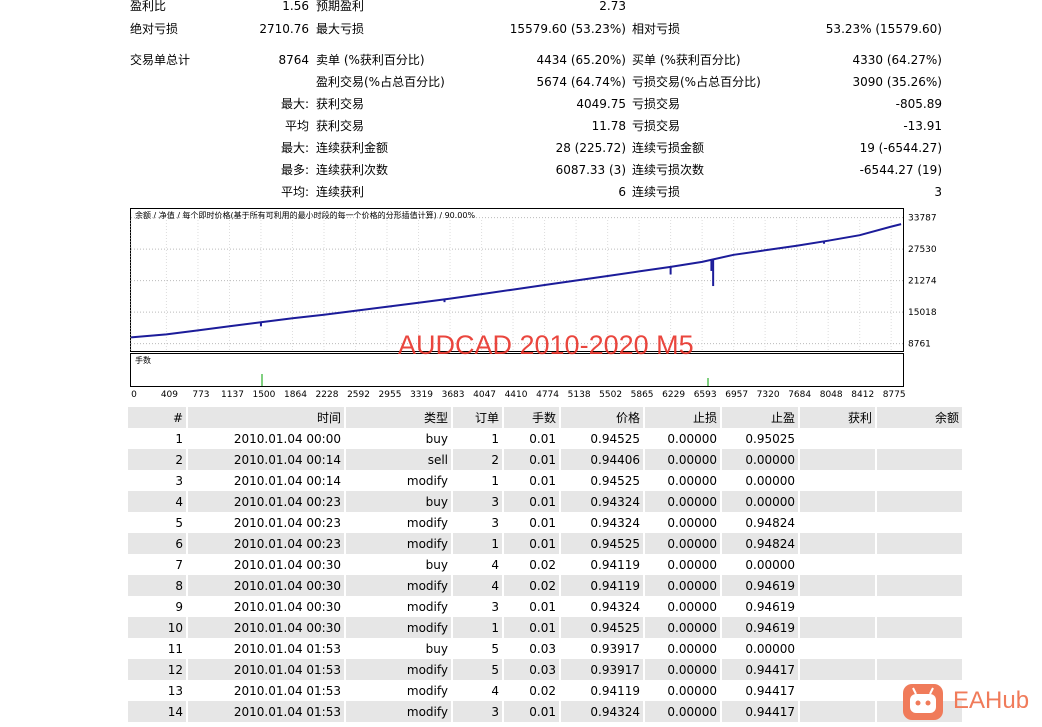 This screenshot has height=727, width=1042. Describe the element at coordinates (399, 459) in the screenshot. I see `cell-type: sell` at that location.